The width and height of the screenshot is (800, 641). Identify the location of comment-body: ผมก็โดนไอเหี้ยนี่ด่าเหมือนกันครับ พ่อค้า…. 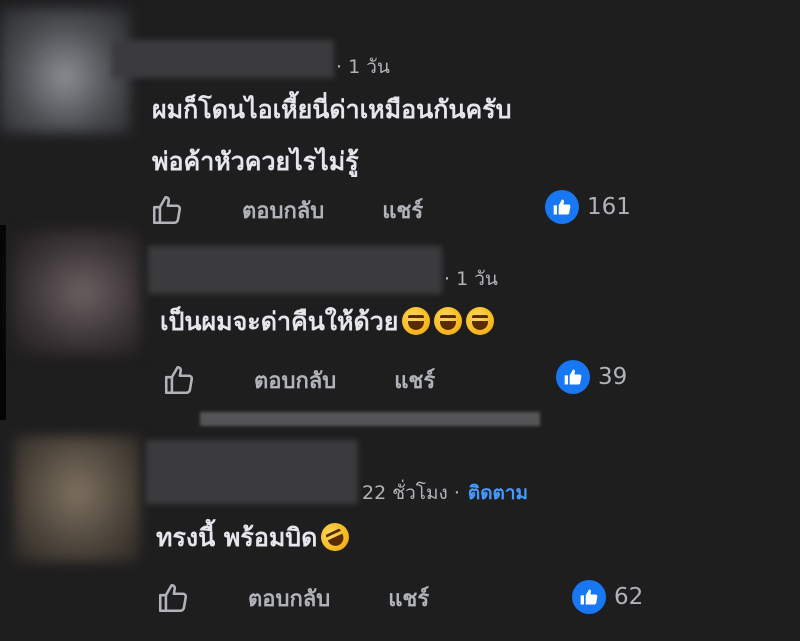
(332, 136).